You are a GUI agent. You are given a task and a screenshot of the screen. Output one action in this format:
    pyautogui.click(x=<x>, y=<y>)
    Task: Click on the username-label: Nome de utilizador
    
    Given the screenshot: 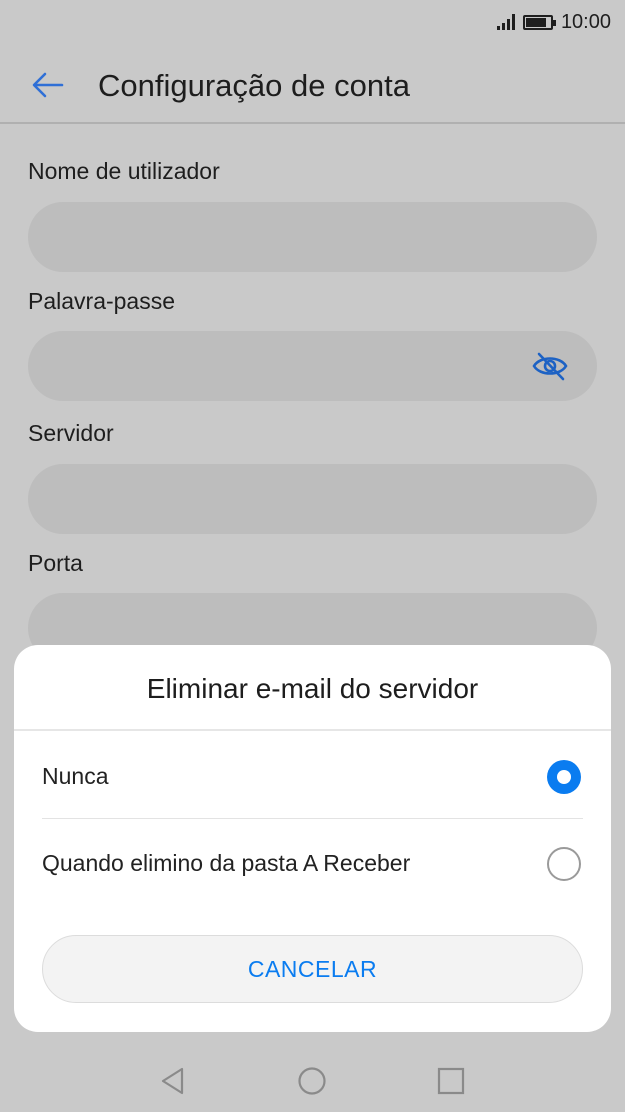 What is the action you would take?
    pyautogui.click(x=124, y=171)
    